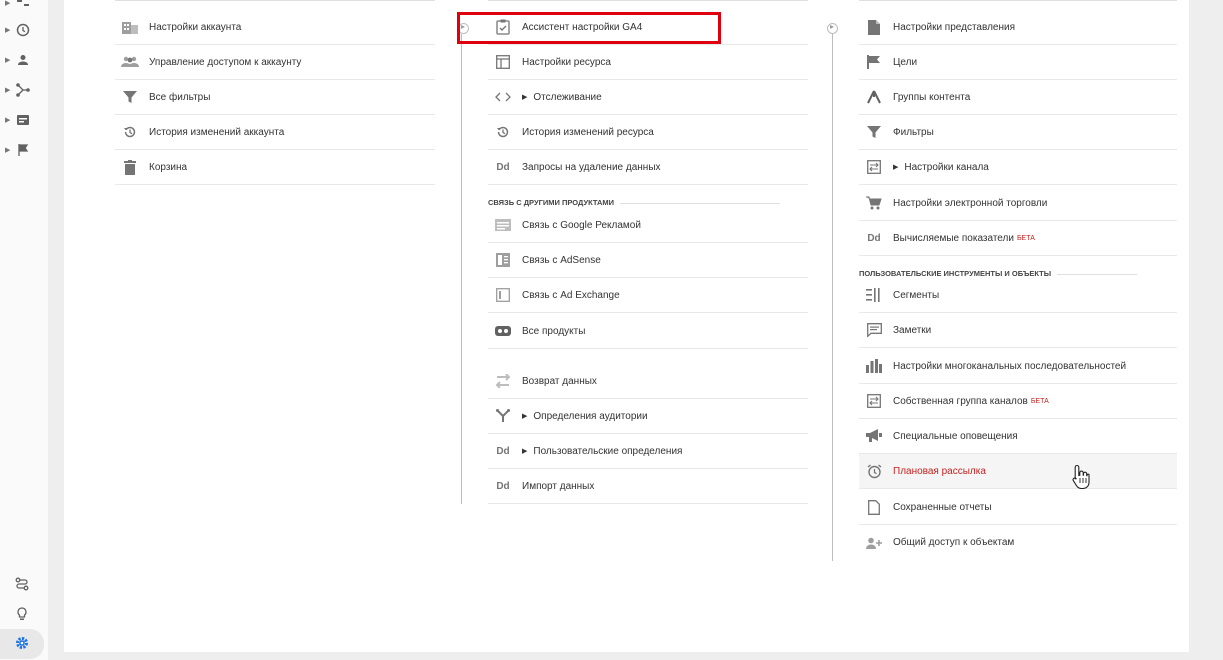 This screenshot has width=1223, height=660. What do you see at coordinates (874, 436) in the screenshot?
I see `megaphone-icon` at bounding box center [874, 436].